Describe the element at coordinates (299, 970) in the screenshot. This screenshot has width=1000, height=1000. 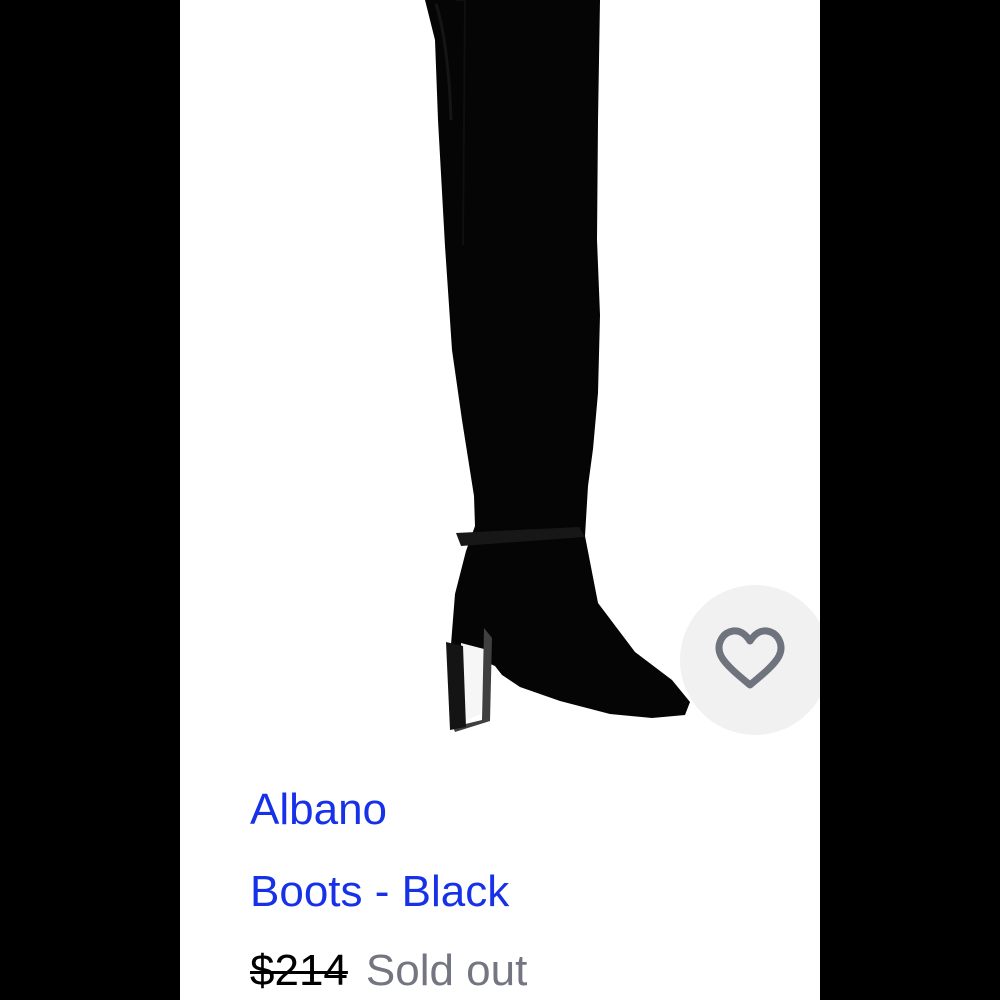
I see `original-price: $214` at that location.